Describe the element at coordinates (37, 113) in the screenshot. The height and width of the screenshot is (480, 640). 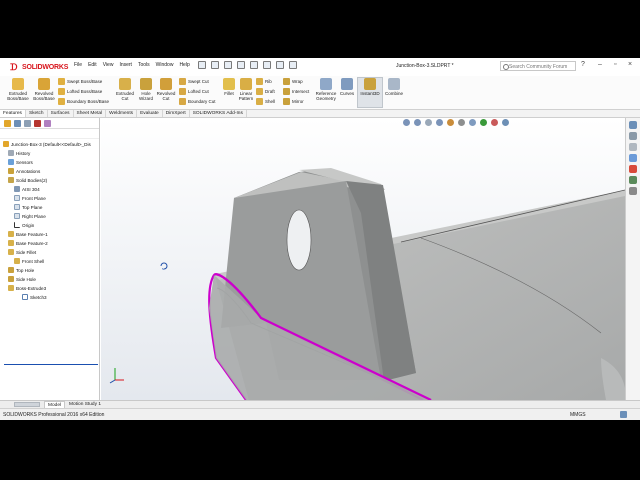
I see `tab-sketch: Sketch` at that location.